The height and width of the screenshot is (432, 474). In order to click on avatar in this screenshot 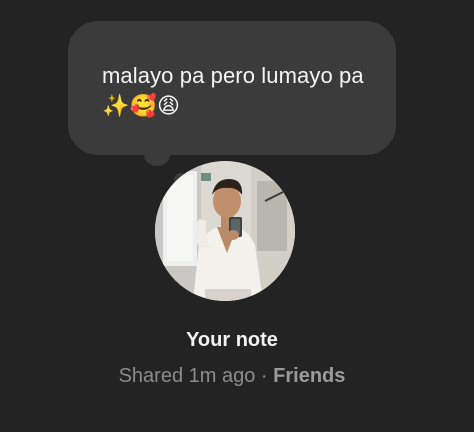, I will do `click(225, 231)`.